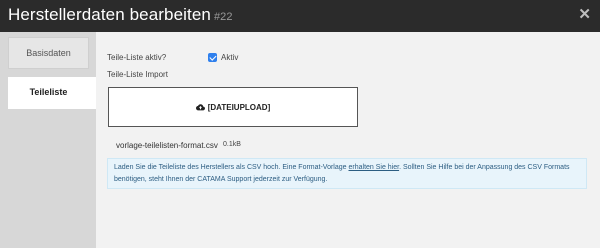 The width and height of the screenshot is (600, 248). What do you see at coordinates (167, 145) in the screenshot?
I see `file-name: vorlage-teilelisten-format.csv` at bounding box center [167, 145].